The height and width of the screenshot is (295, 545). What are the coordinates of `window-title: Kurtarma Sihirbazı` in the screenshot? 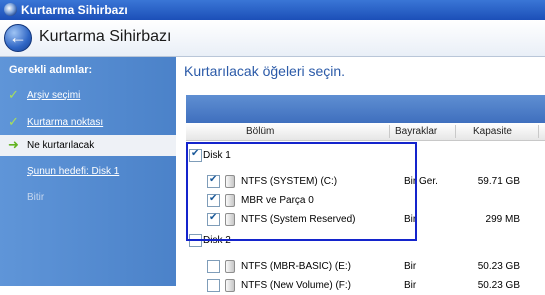 It's located at (74, 10).